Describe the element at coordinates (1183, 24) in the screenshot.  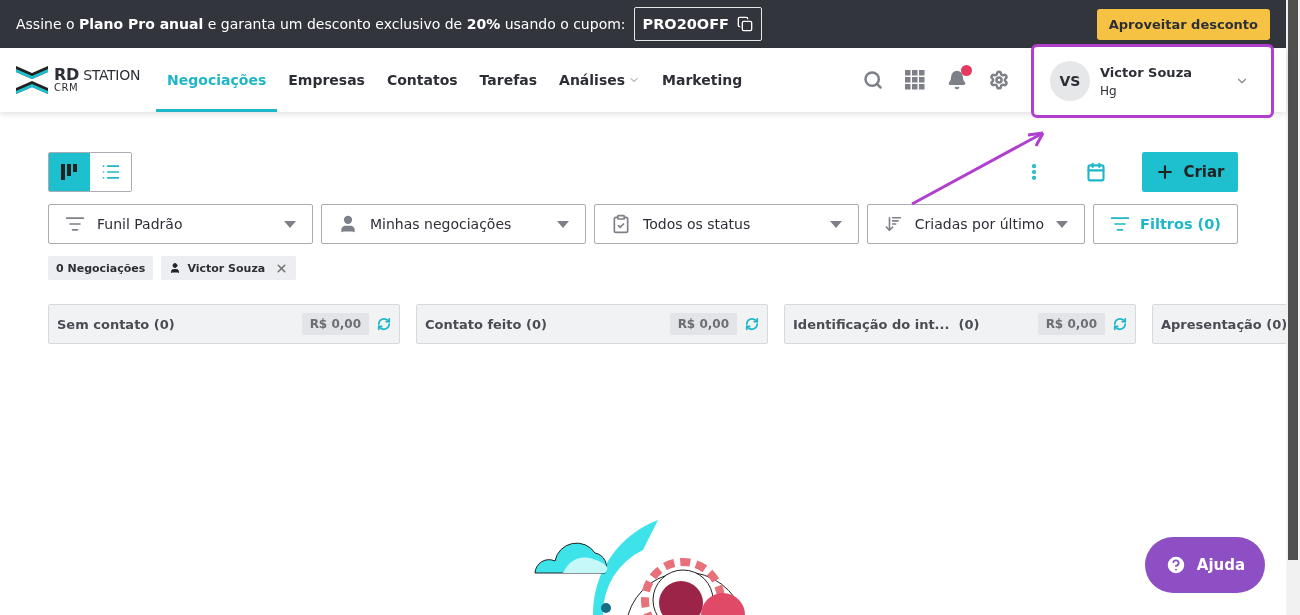
I see `discount-button: Aproveitar desconto` at that location.